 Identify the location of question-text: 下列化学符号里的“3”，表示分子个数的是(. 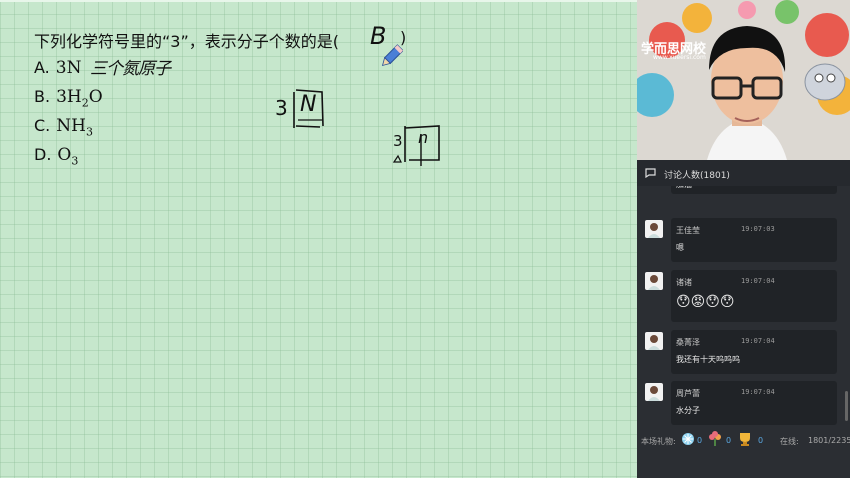
(187, 41).